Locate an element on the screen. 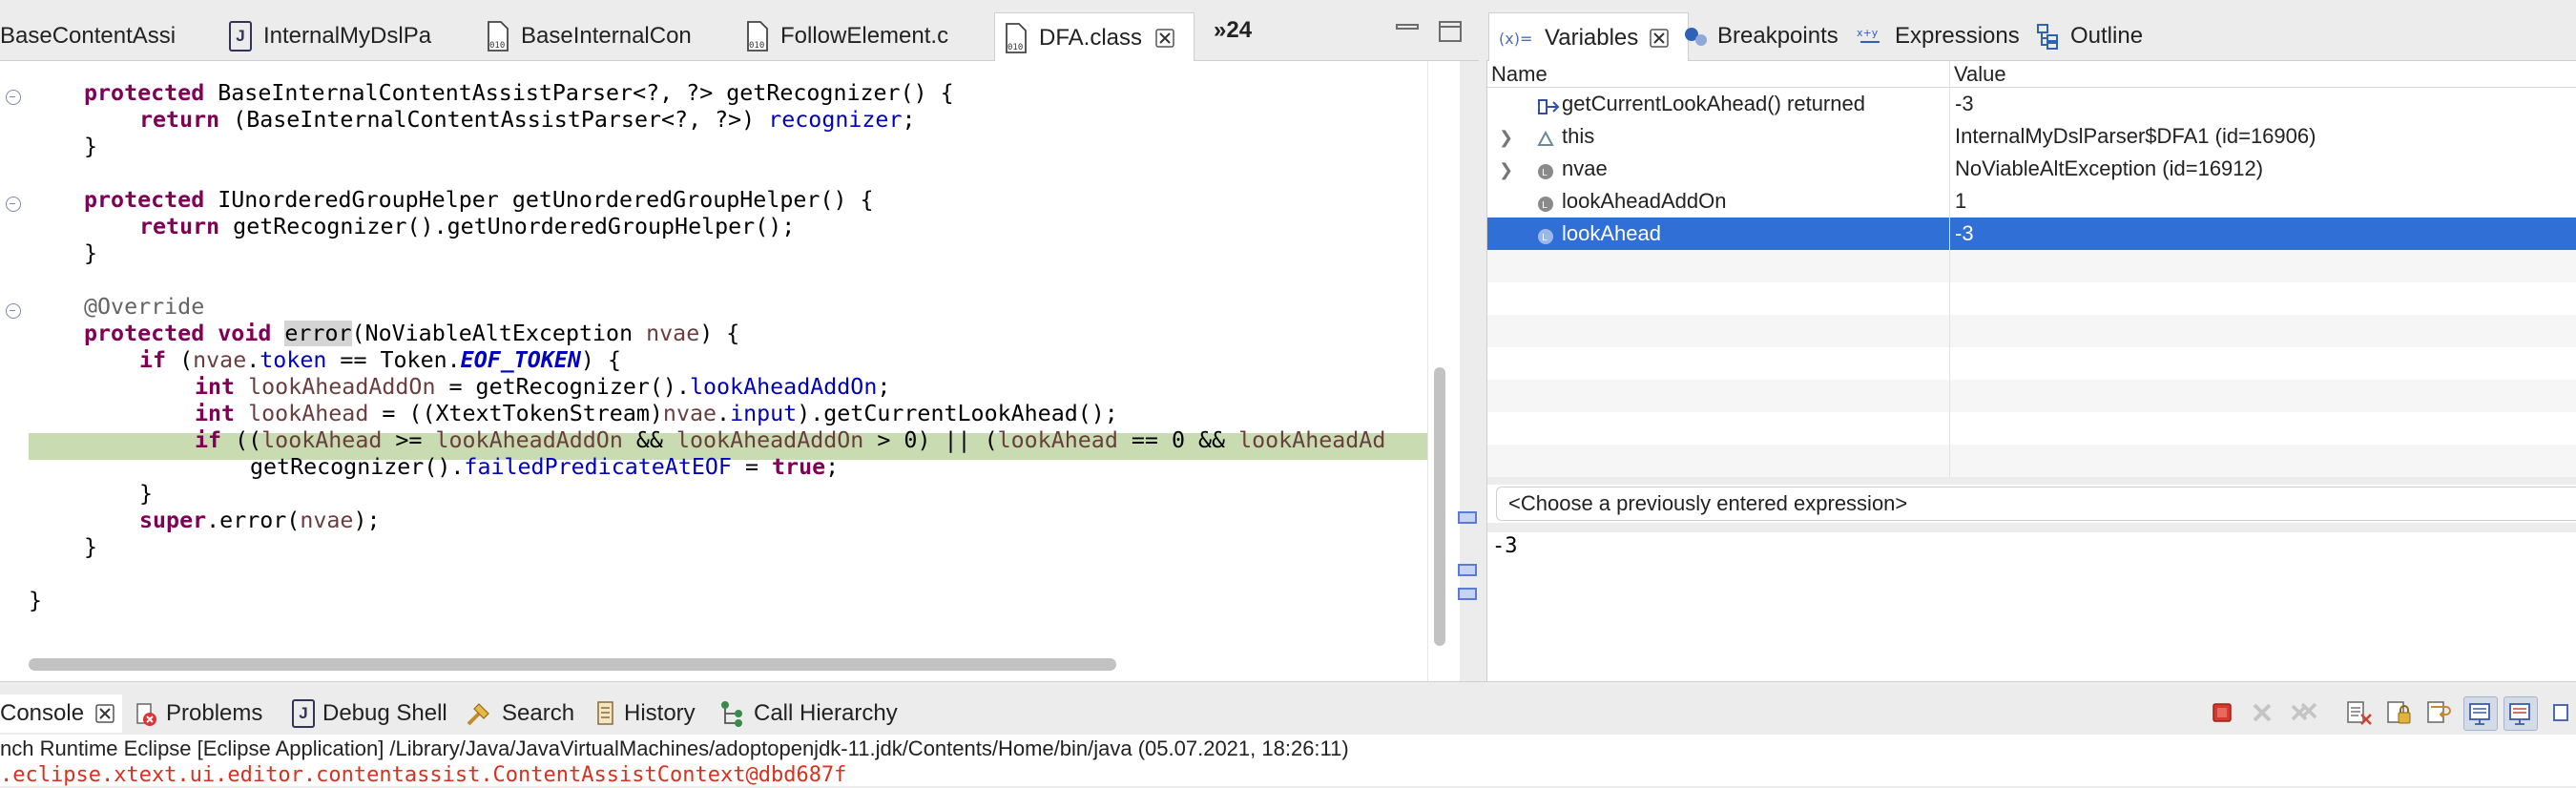 This screenshot has height=788, width=2576. remove-launch-icon is located at coordinates (2262, 713).